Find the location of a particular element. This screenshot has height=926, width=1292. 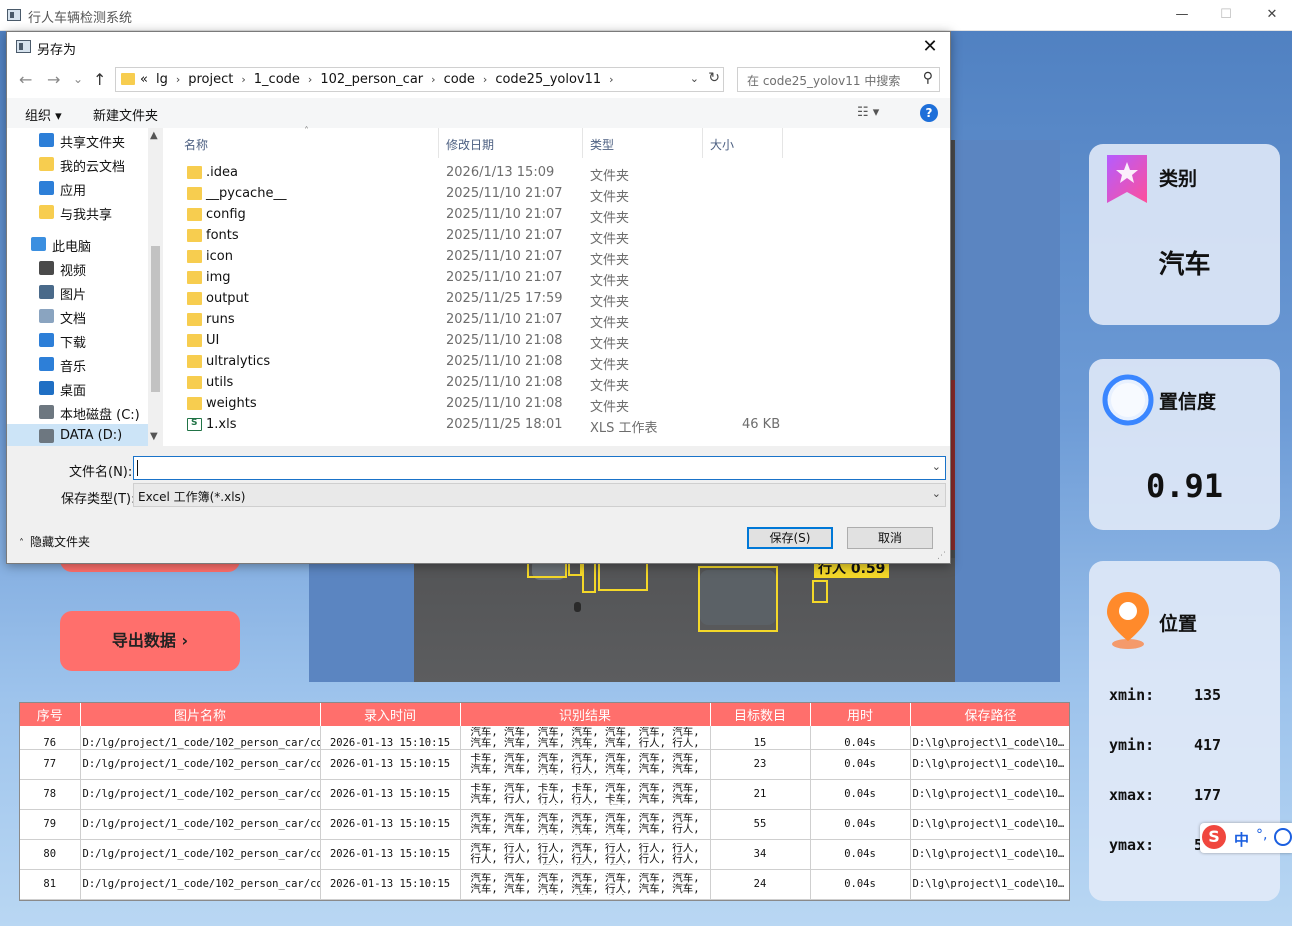

ime-punct-toggle: °, is located at coordinates (1261, 835).